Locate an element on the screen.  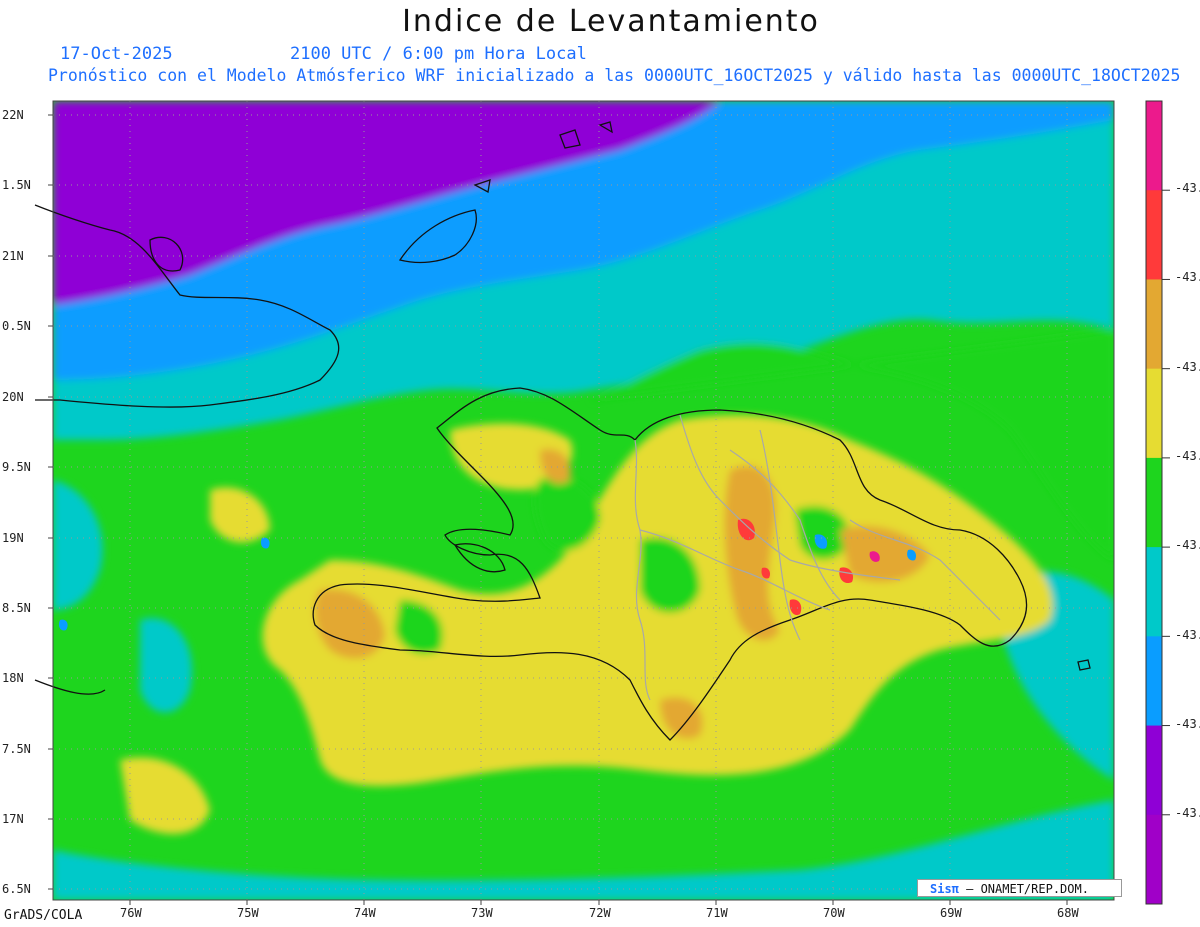
colorbar-ticks is located at coordinates (1166, 502).